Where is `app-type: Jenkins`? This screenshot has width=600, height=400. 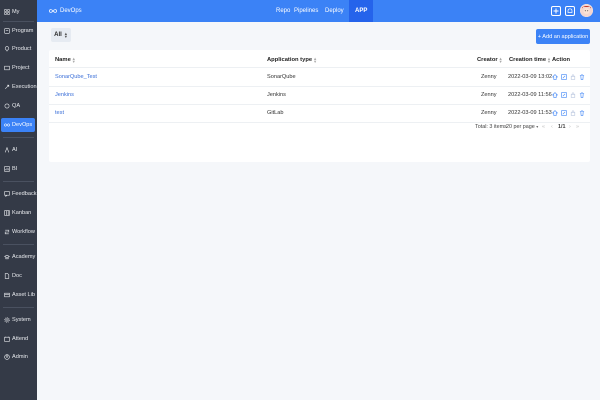
app-type: Jenkins is located at coordinates (276, 95).